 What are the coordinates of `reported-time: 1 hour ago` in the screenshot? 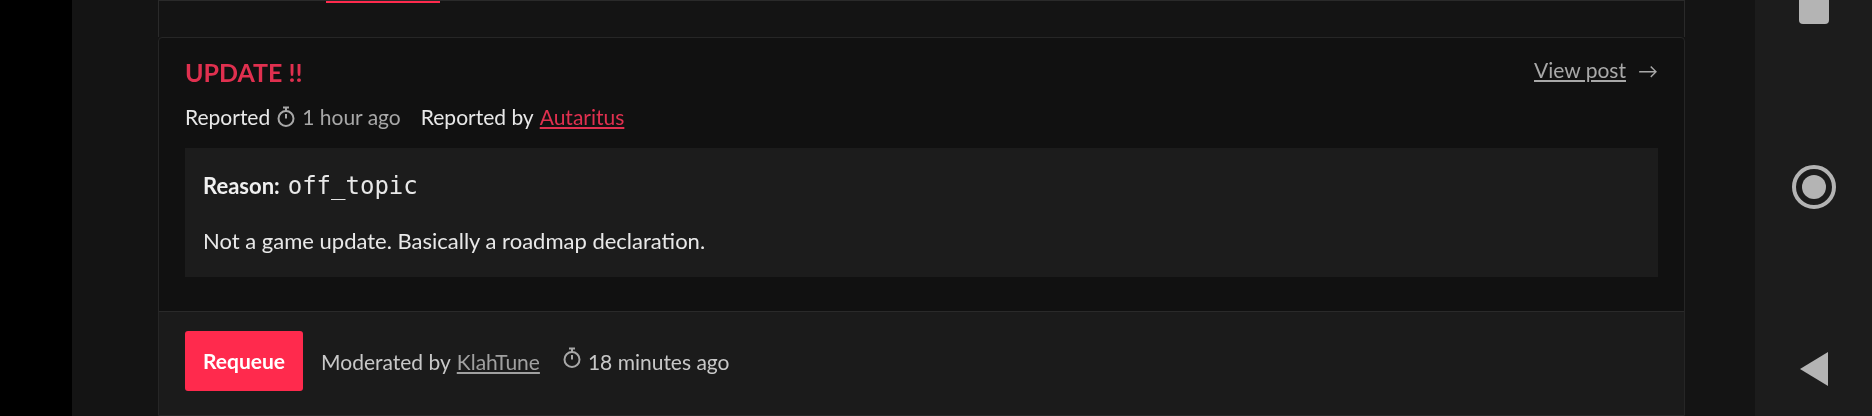 It's located at (351, 117).